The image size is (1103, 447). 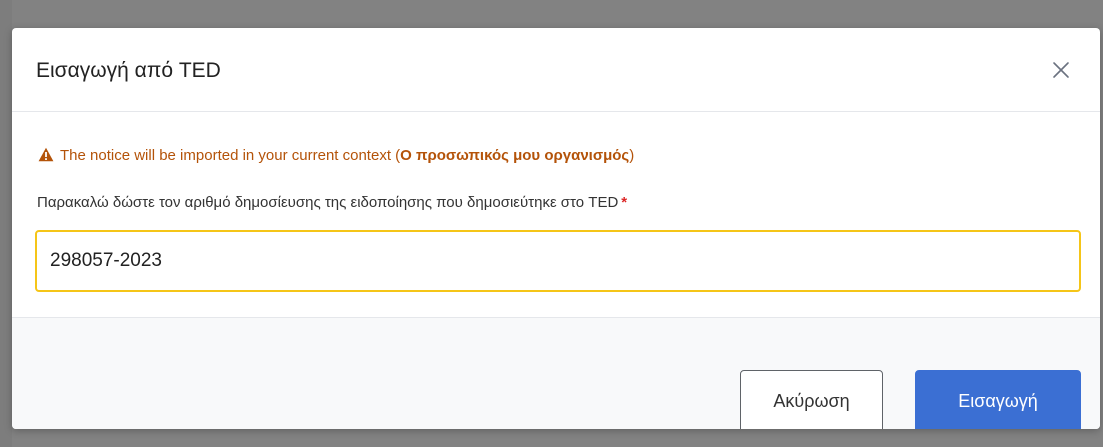 I want to click on required-marker: *, so click(x=624, y=202).